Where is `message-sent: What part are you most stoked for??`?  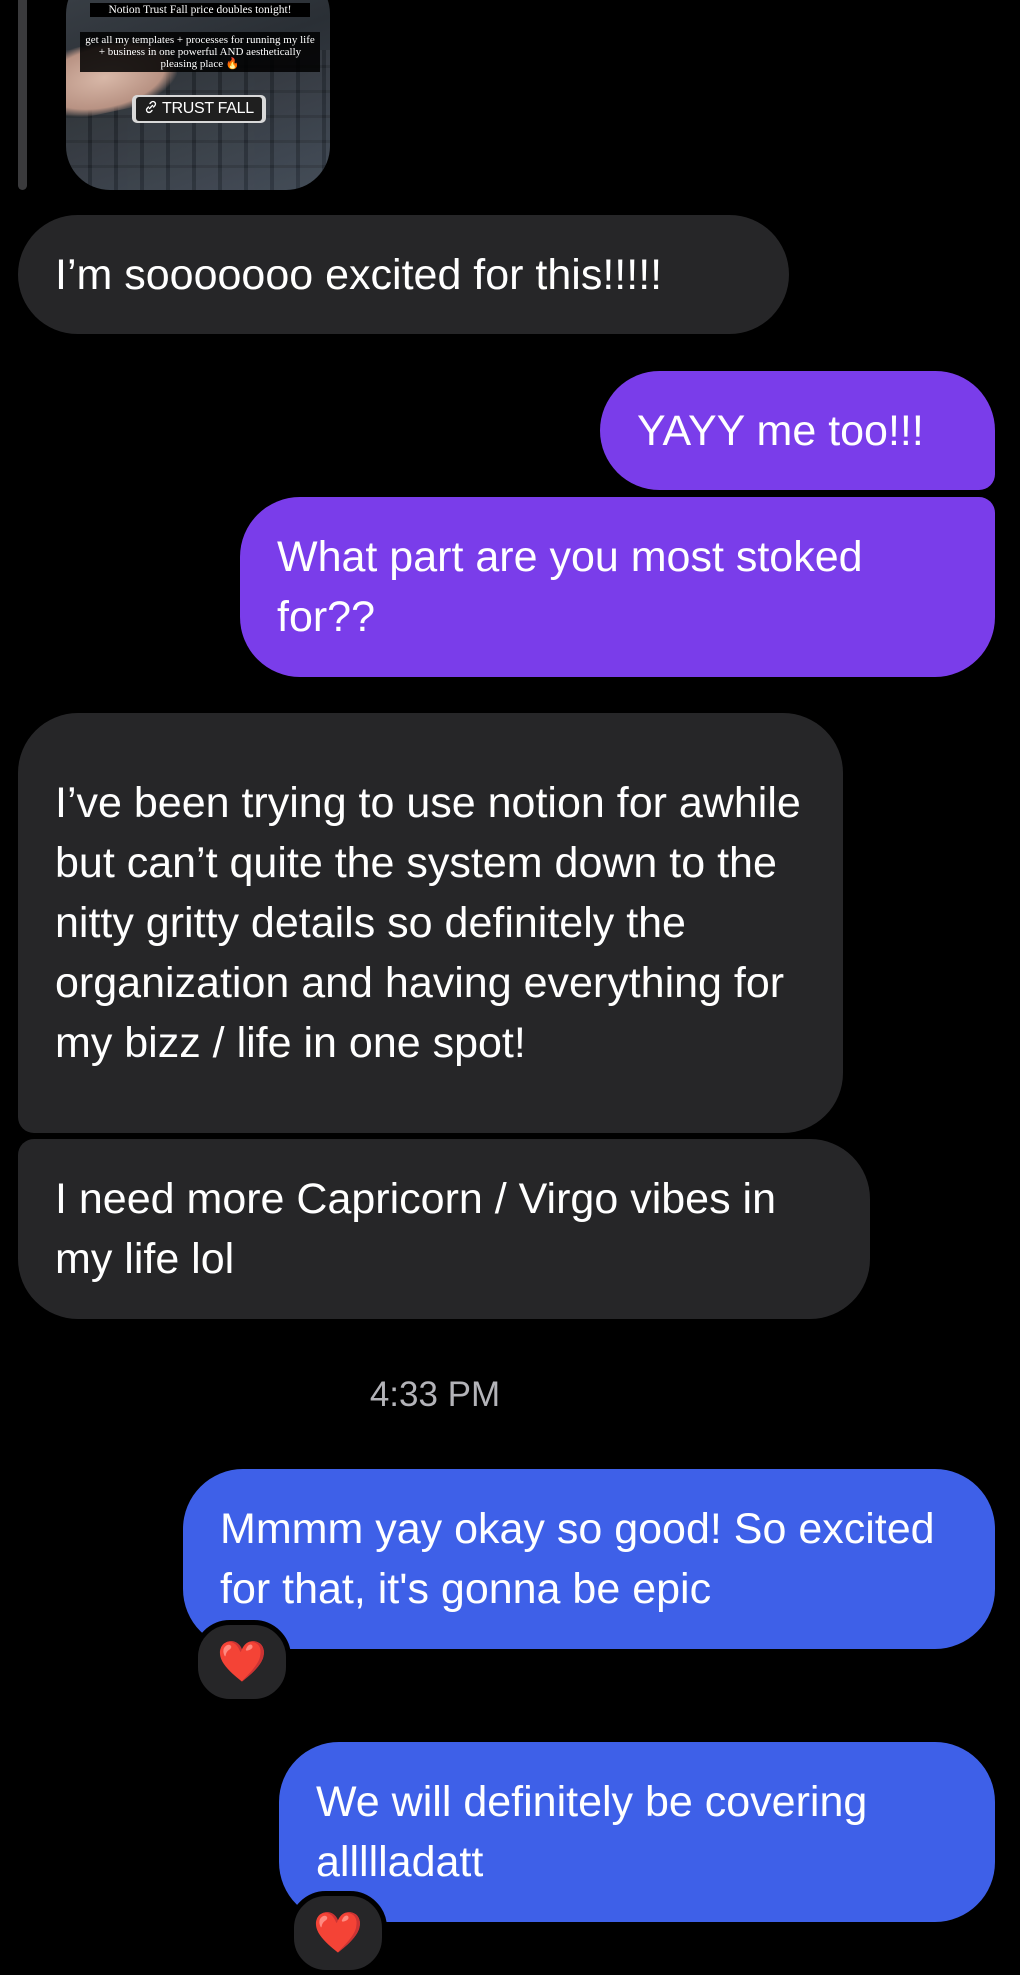
message-sent: What part are you most stoked for?? is located at coordinates (617, 587).